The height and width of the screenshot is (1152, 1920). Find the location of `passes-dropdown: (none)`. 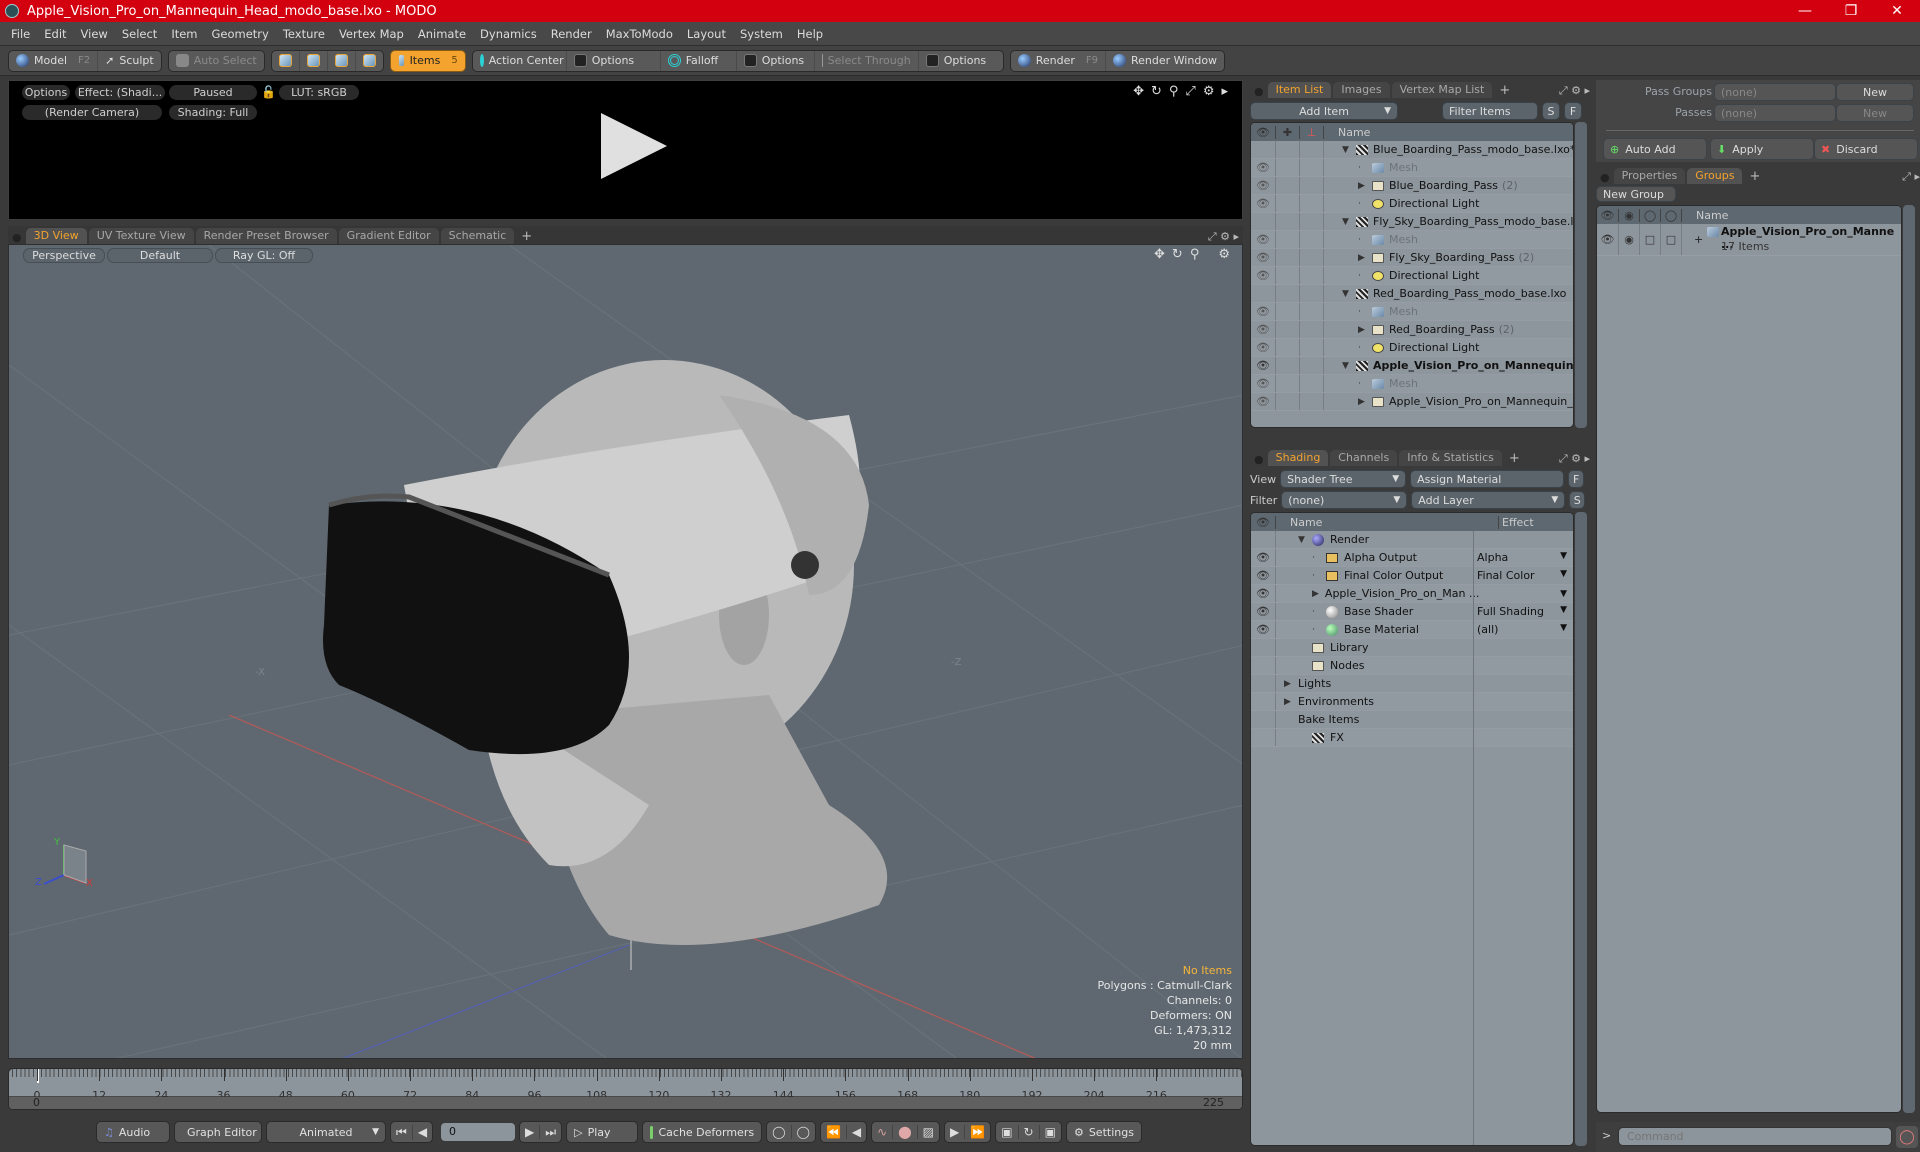

passes-dropdown: (none) is located at coordinates (1775, 113).